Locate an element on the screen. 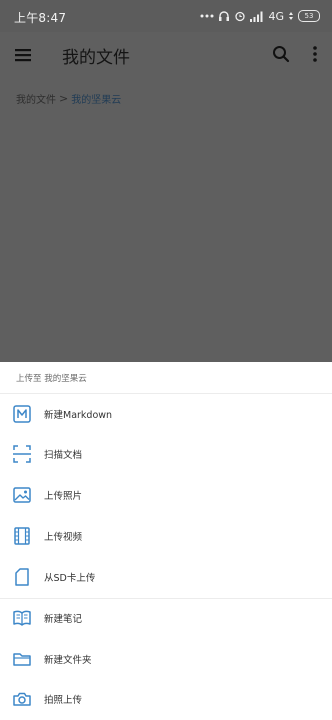 This screenshot has height=720, width=332. menu-icon is located at coordinates (24, 55).